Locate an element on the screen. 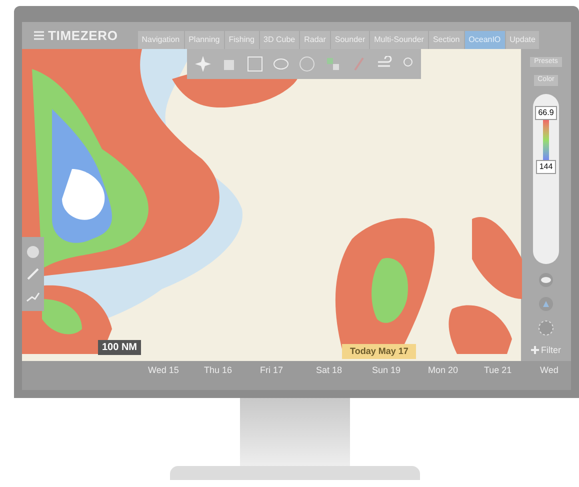  satellite-icon is located at coordinates (333, 64).